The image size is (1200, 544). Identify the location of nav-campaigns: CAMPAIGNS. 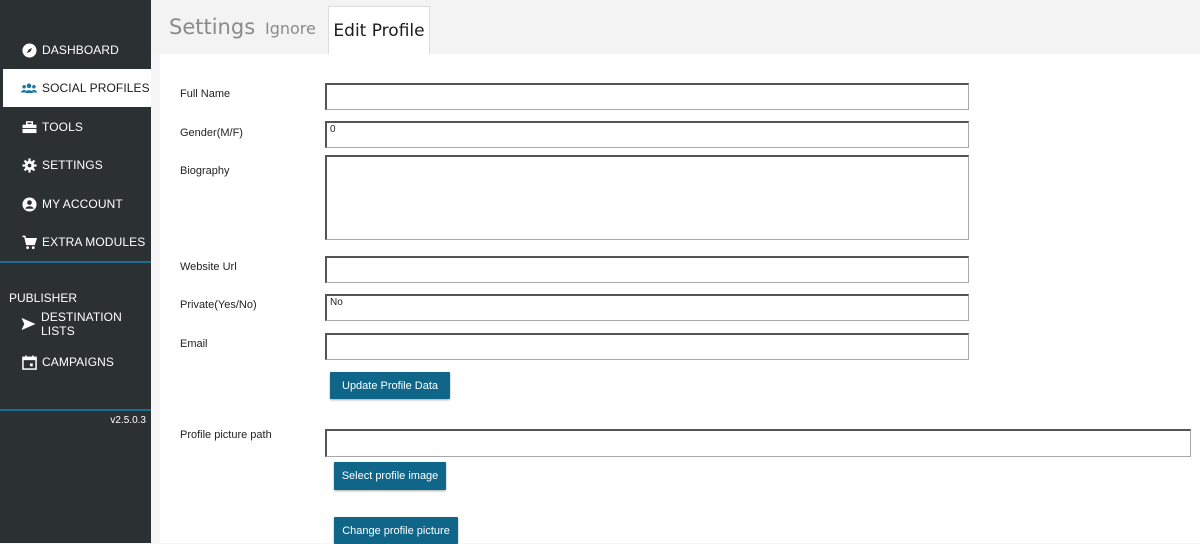
(75, 362).